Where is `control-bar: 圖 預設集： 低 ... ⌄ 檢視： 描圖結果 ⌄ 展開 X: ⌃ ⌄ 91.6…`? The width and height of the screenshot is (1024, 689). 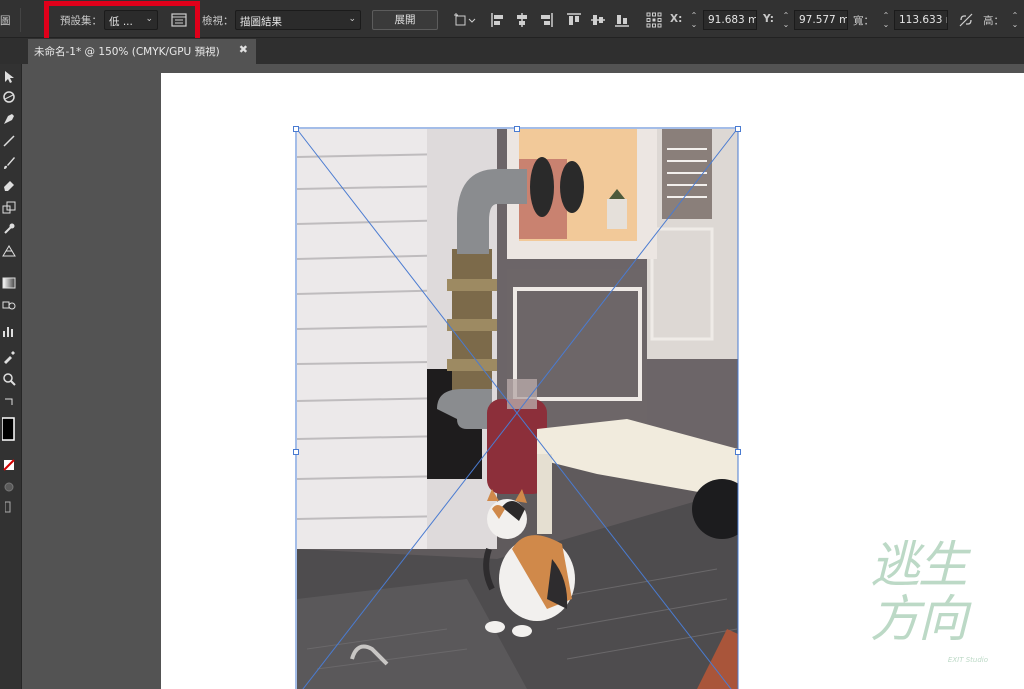 control-bar: 圖 預設集： 低 ... ⌄ 檢視： 描圖結果 ⌄ 展開 X: ⌃ ⌄ 91.6… is located at coordinates (512, 21).